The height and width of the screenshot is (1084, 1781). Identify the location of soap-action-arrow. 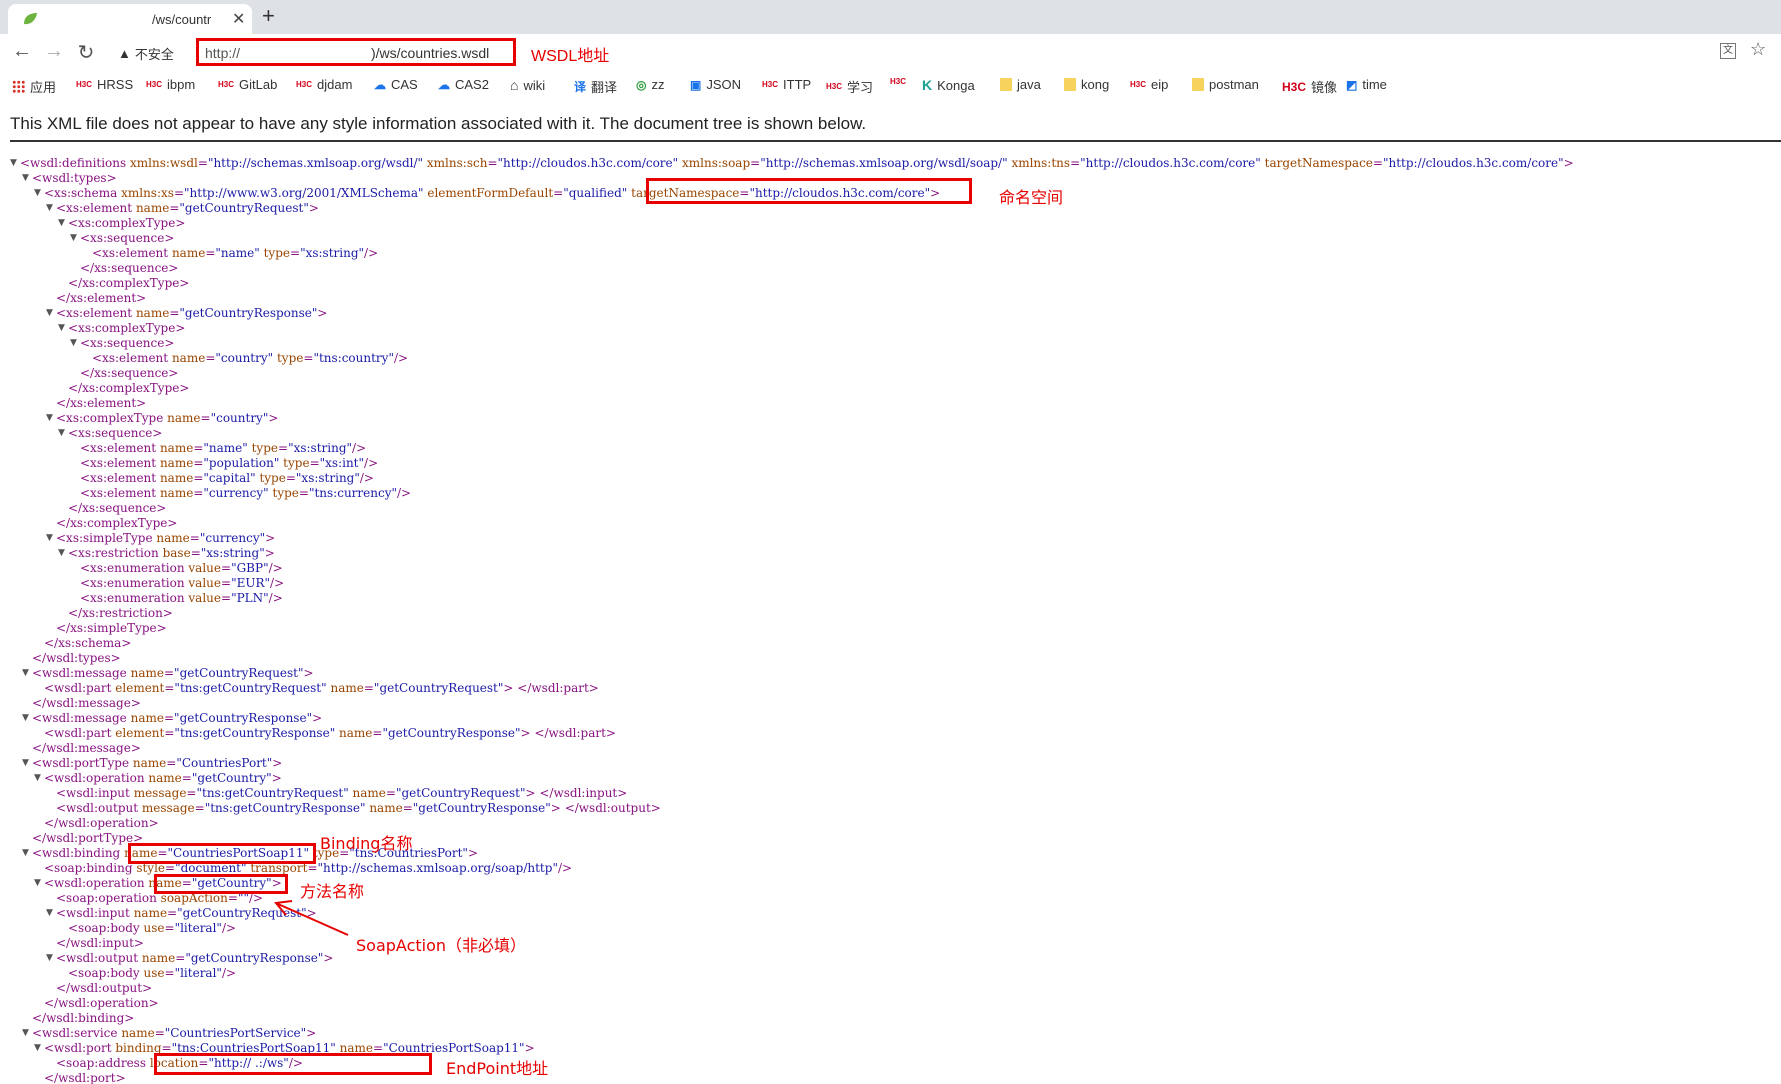
(311, 918).